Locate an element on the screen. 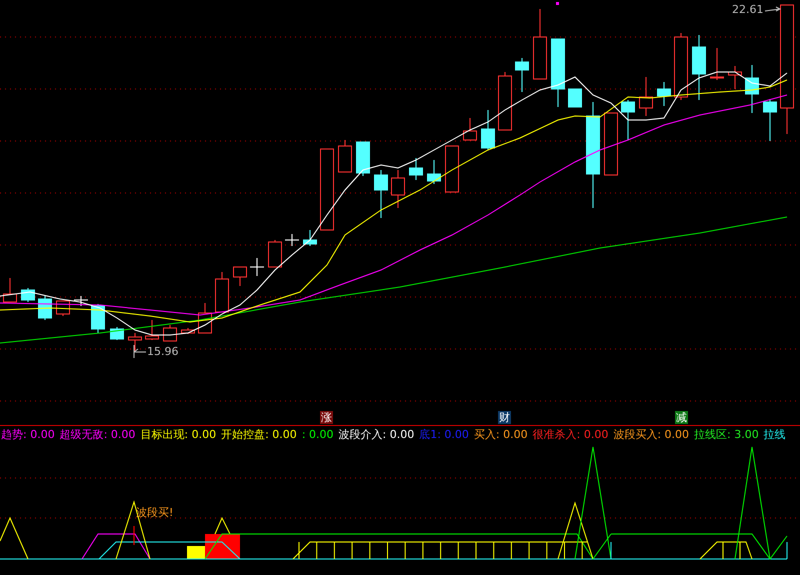 The image size is (800, 575). indicator-value: 波段介入: 0.00 is located at coordinates (376, 435).